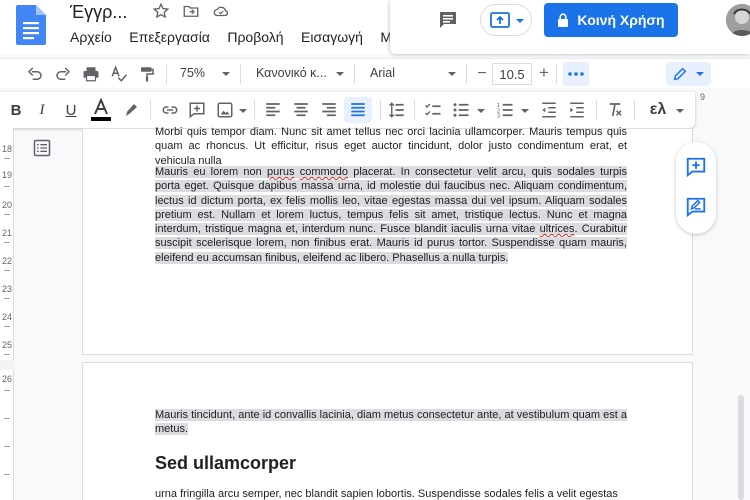 This screenshot has height=500, width=750. Describe the element at coordinates (505, 110) in the screenshot. I see `numbered-list-icon: 1 2 3` at that location.